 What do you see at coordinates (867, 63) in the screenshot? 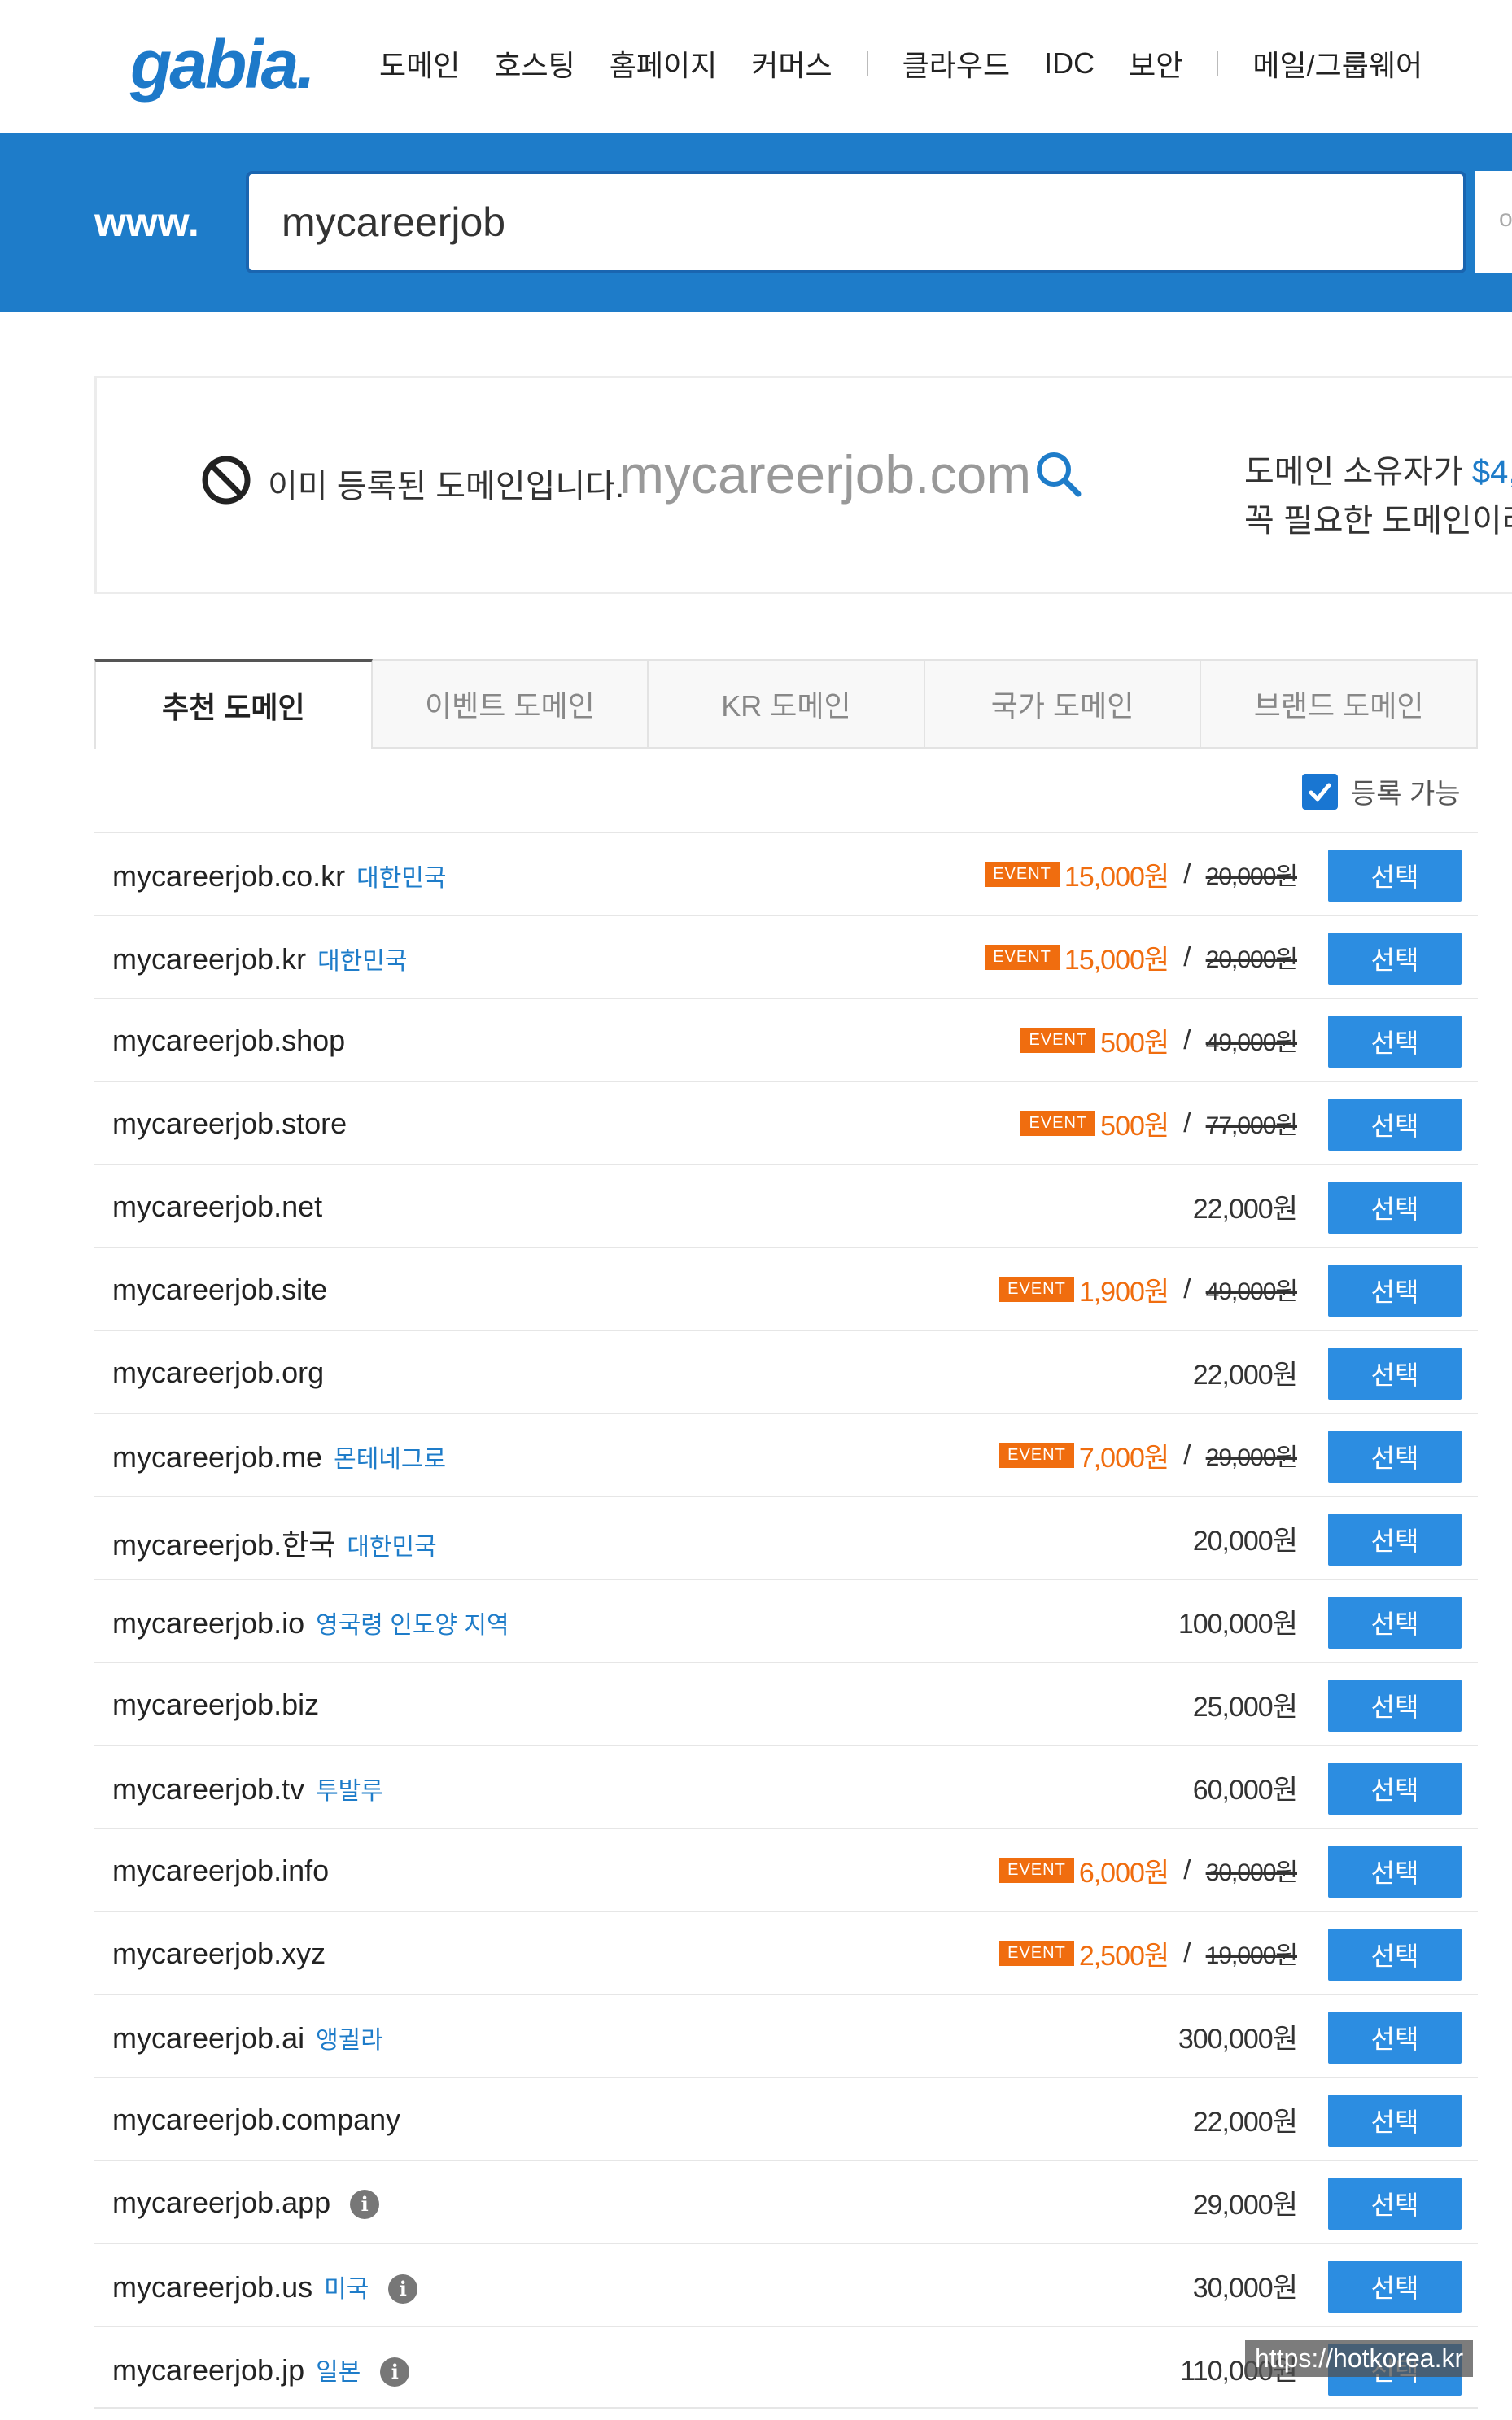
I see `nav-divider` at bounding box center [867, 63].